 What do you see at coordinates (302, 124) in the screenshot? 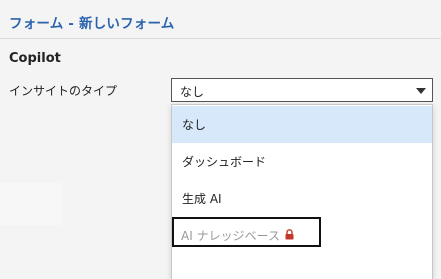
I see `option-none: なし` at bounding box center [302, 124].